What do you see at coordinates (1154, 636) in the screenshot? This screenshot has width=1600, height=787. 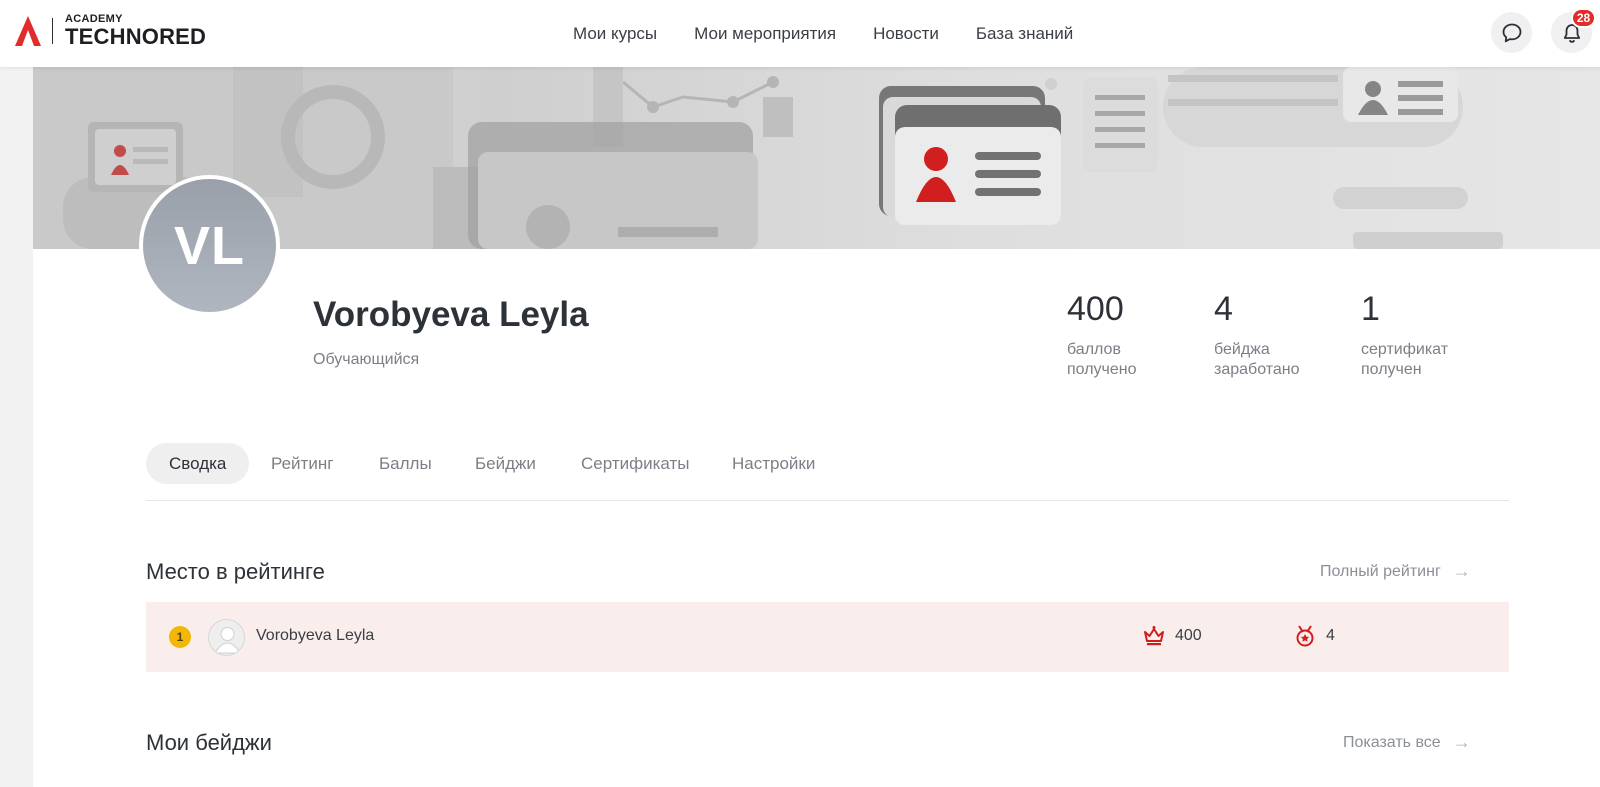 I see `crown-icon` at bounding box center [1154, 636].